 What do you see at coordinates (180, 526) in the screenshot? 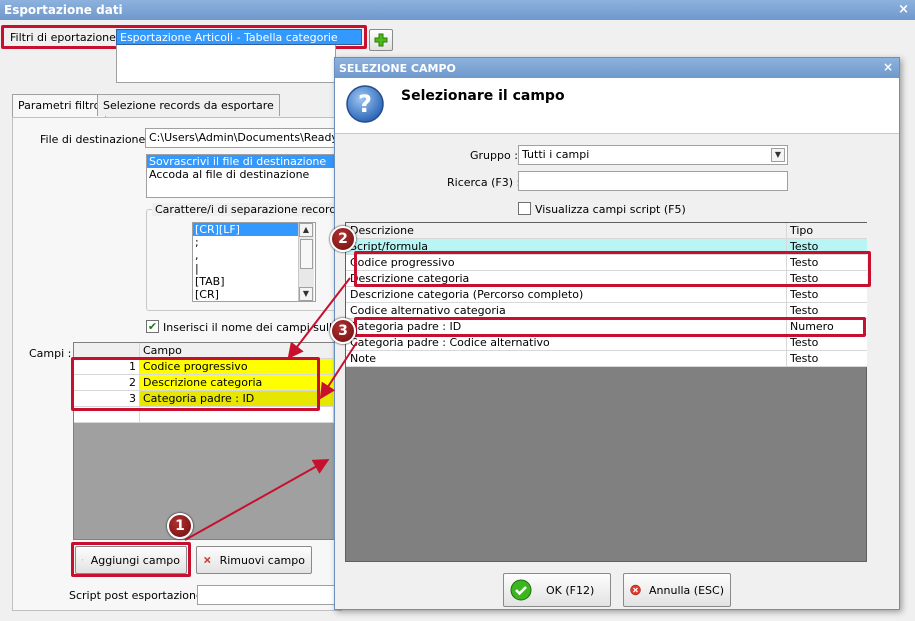
I see `step-badge-1: 1` at bounding box center [180, 526].